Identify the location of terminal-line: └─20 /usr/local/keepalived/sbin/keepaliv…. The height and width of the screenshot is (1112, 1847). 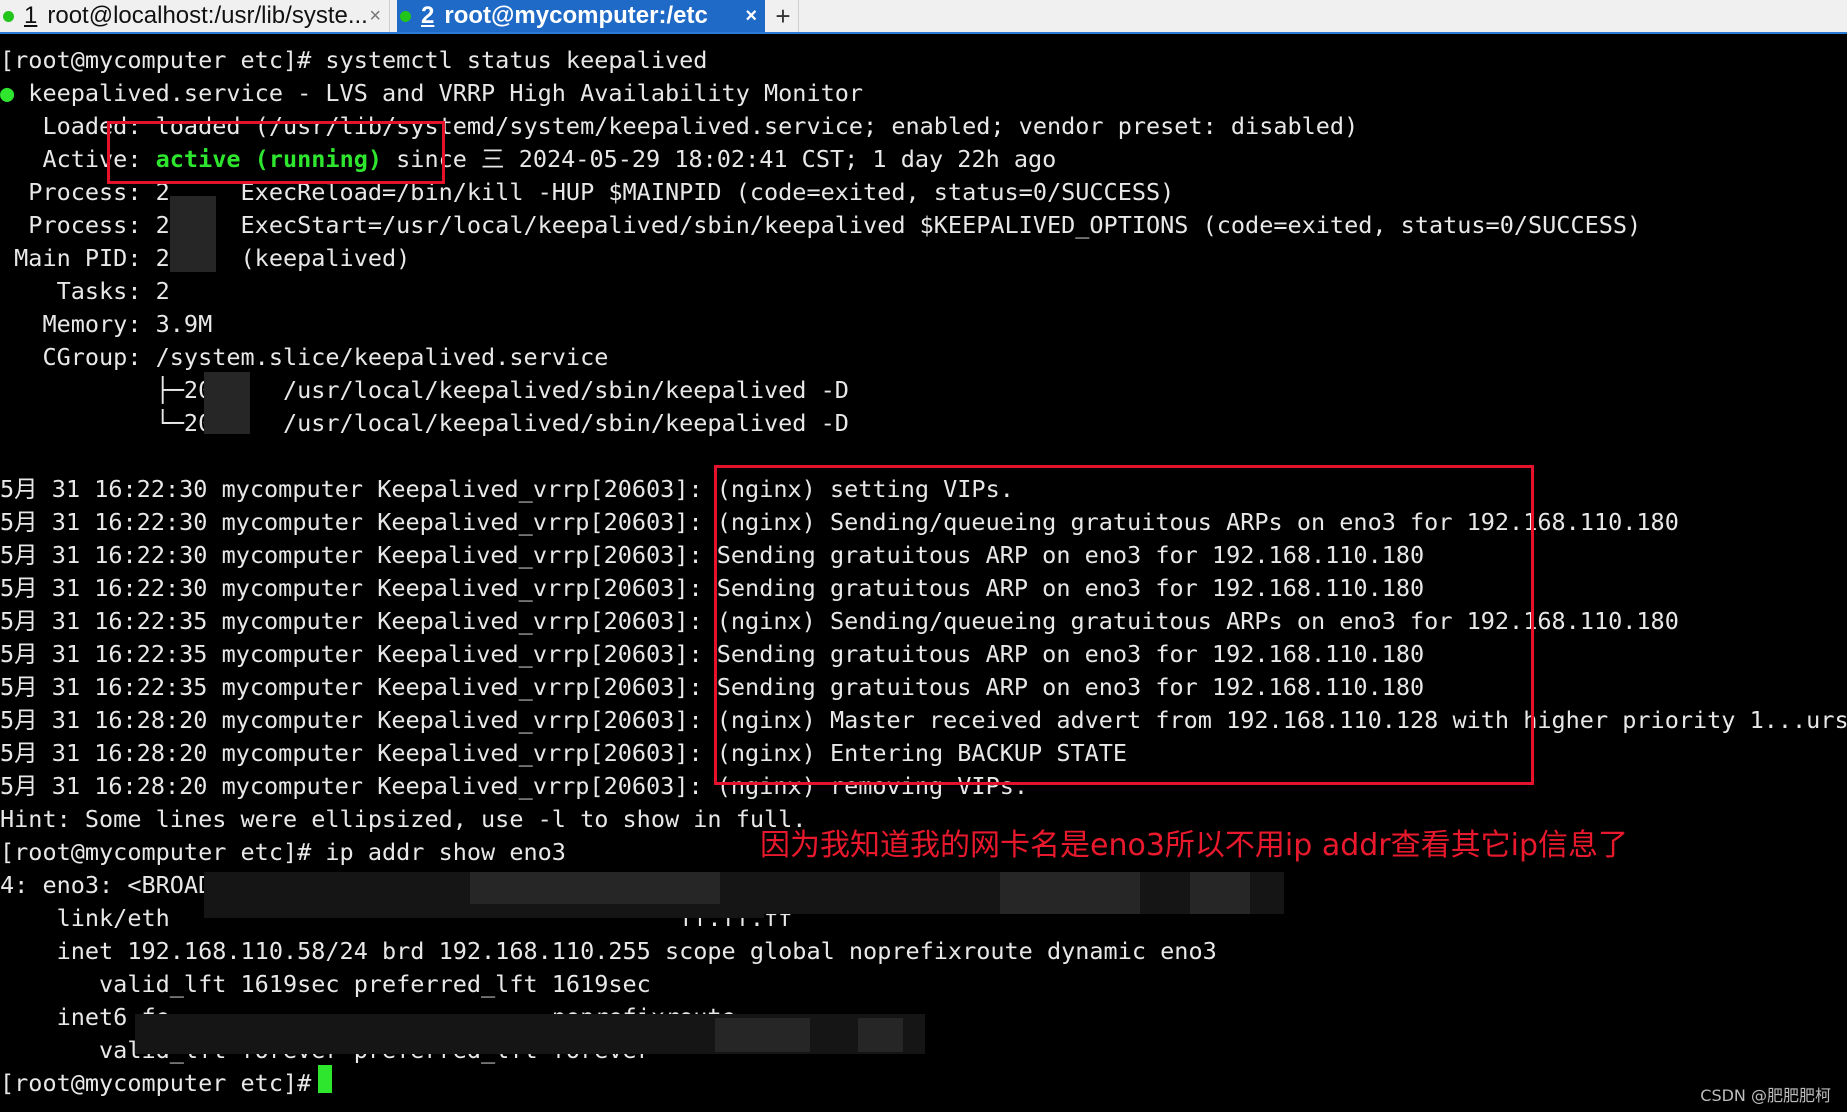
(424, 423).